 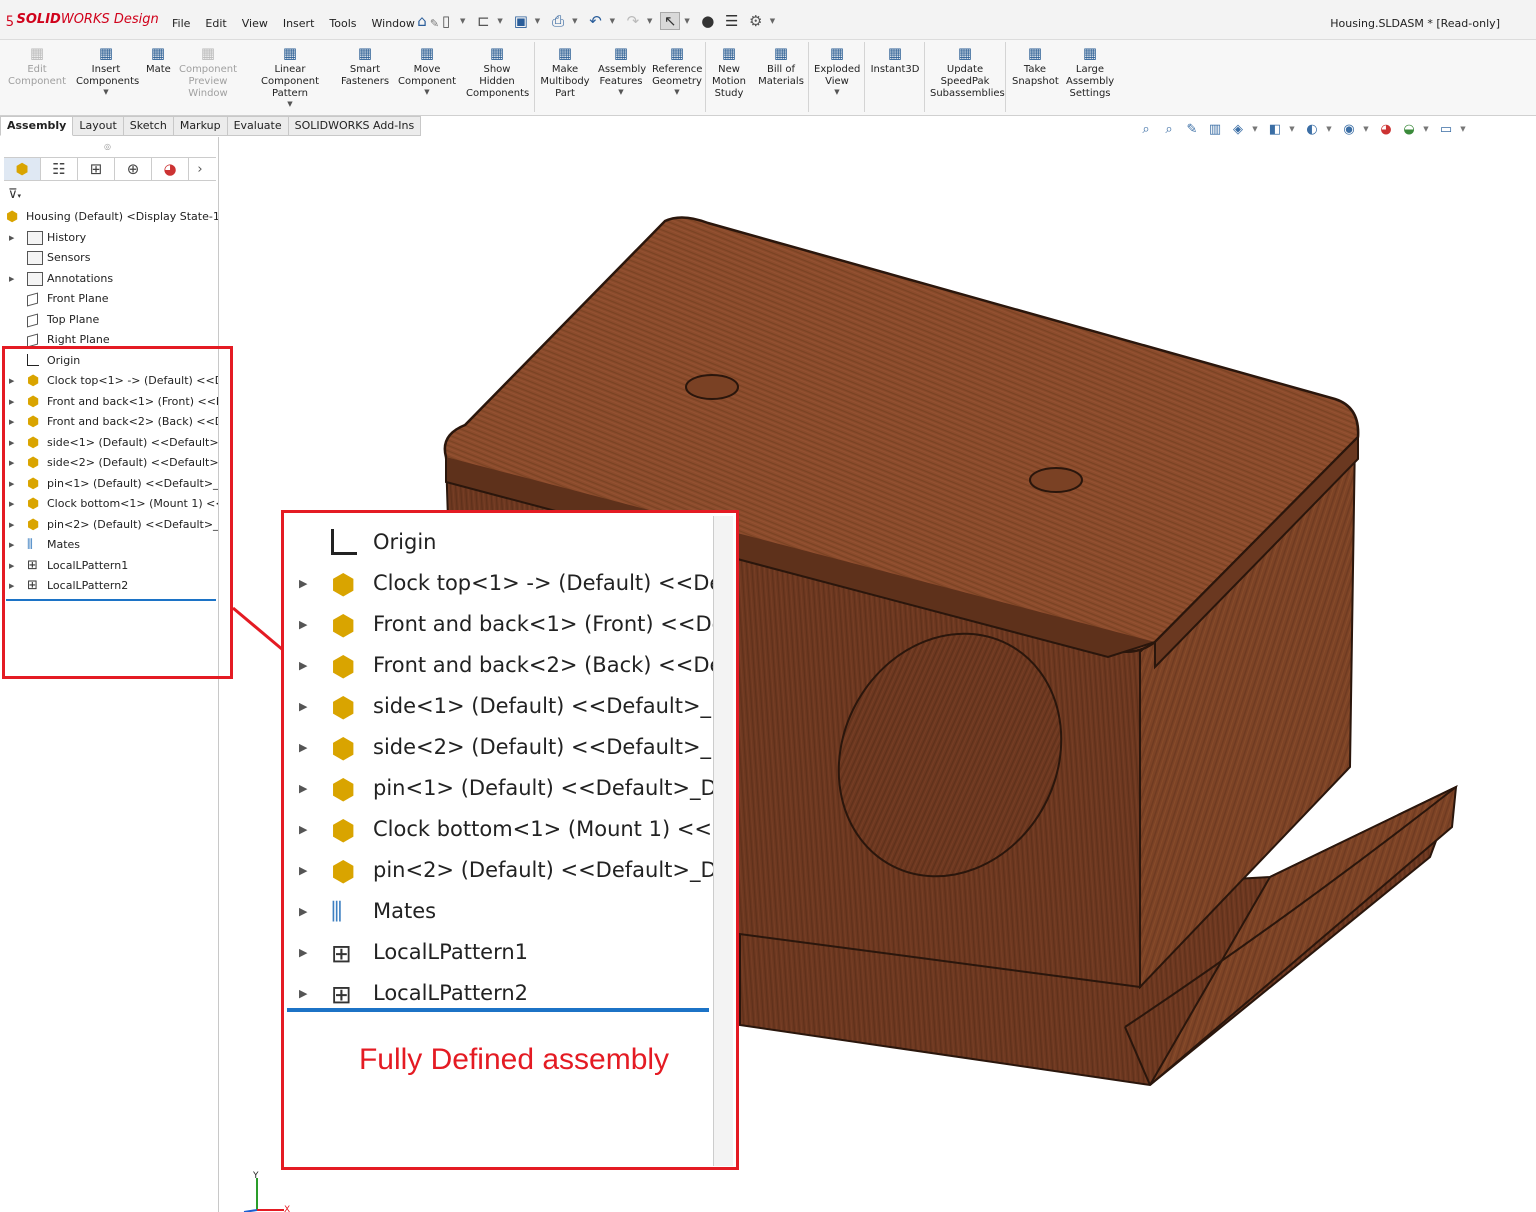 I want to click on smart-fasteners-button: ▦ Smart Fasteners, so click(x=365, y=66).